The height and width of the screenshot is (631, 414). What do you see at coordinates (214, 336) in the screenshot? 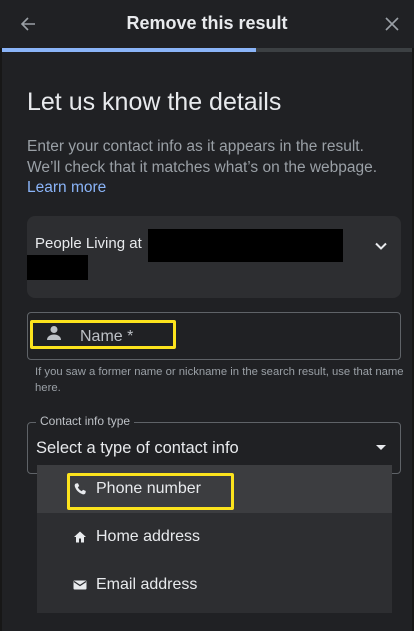
I see `name-field: Name *` at bounding box center [214, 336].